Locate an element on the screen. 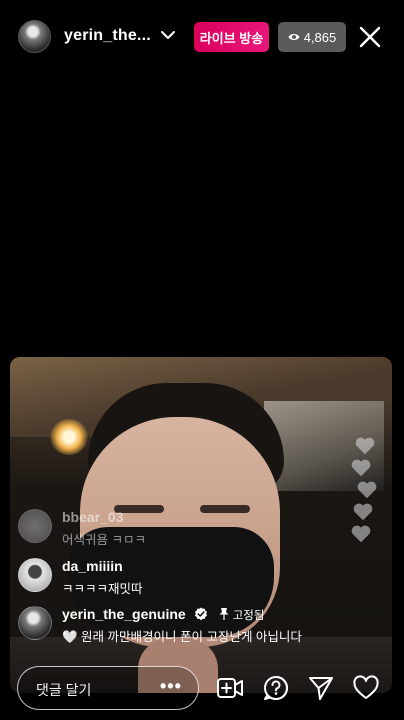 Image resolution: width=404 pixels, height=720 pixels. comment-input: 댓글 달기 ••• is located at coordinates (108, 688).